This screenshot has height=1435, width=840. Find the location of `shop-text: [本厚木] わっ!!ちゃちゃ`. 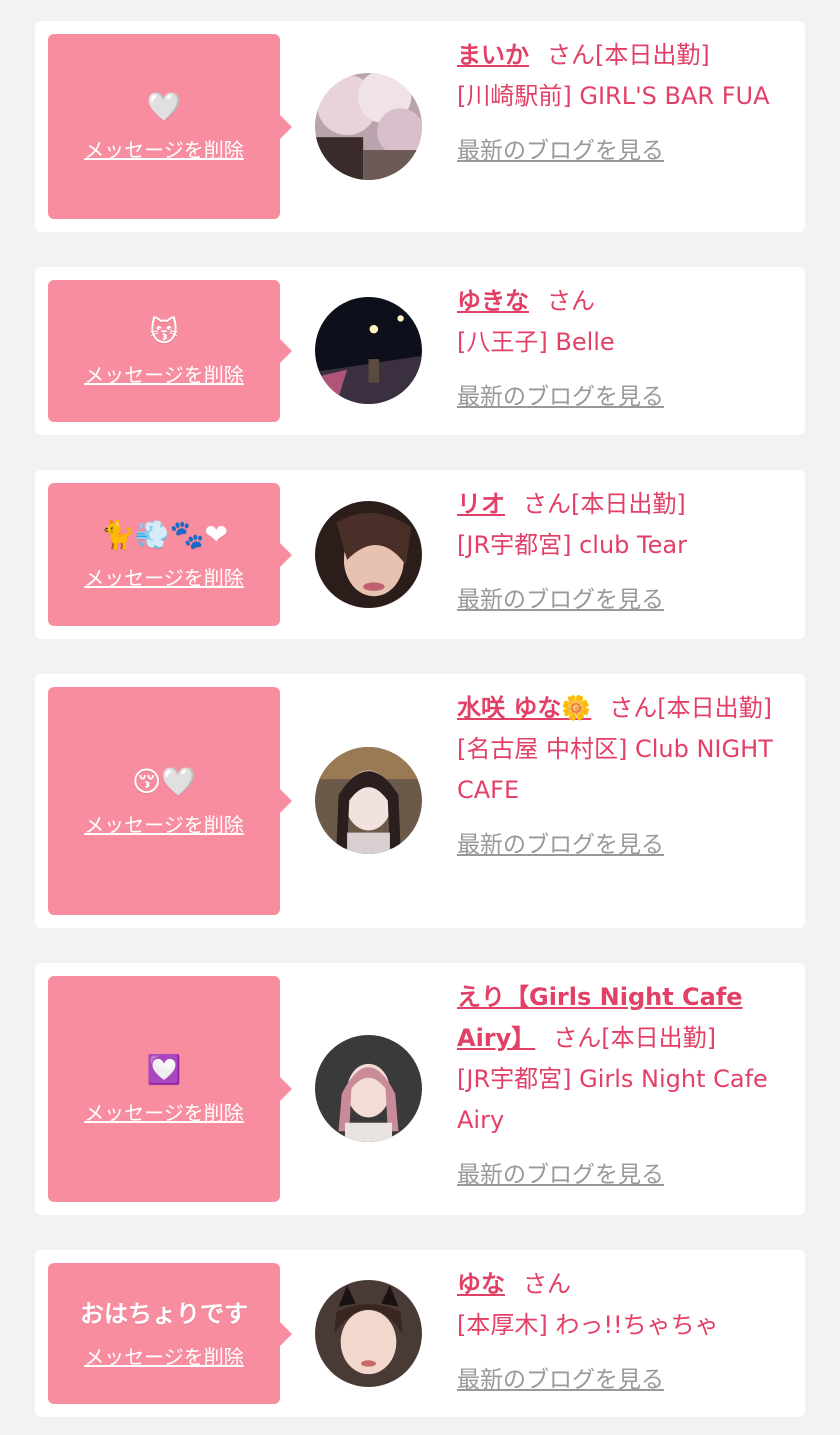

shop-text: [本厚木] わっ!!ちゃちゃ is located at coordinates (588, 1325).